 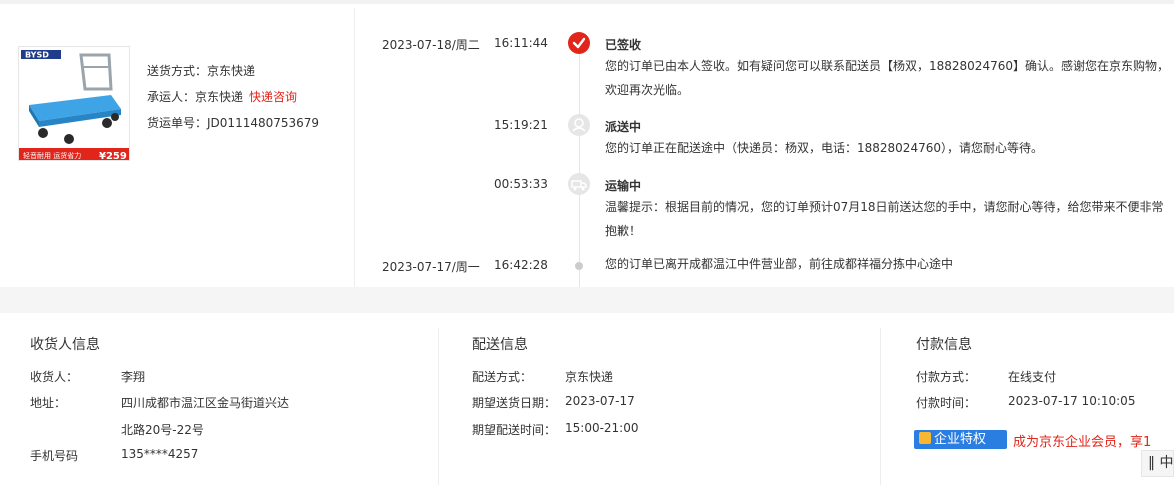 What do you see at coordinates (162, 430) in the screenshot?
I see `receiver-address-line2: 北路20号-22号` at bounding box center [162, 430].